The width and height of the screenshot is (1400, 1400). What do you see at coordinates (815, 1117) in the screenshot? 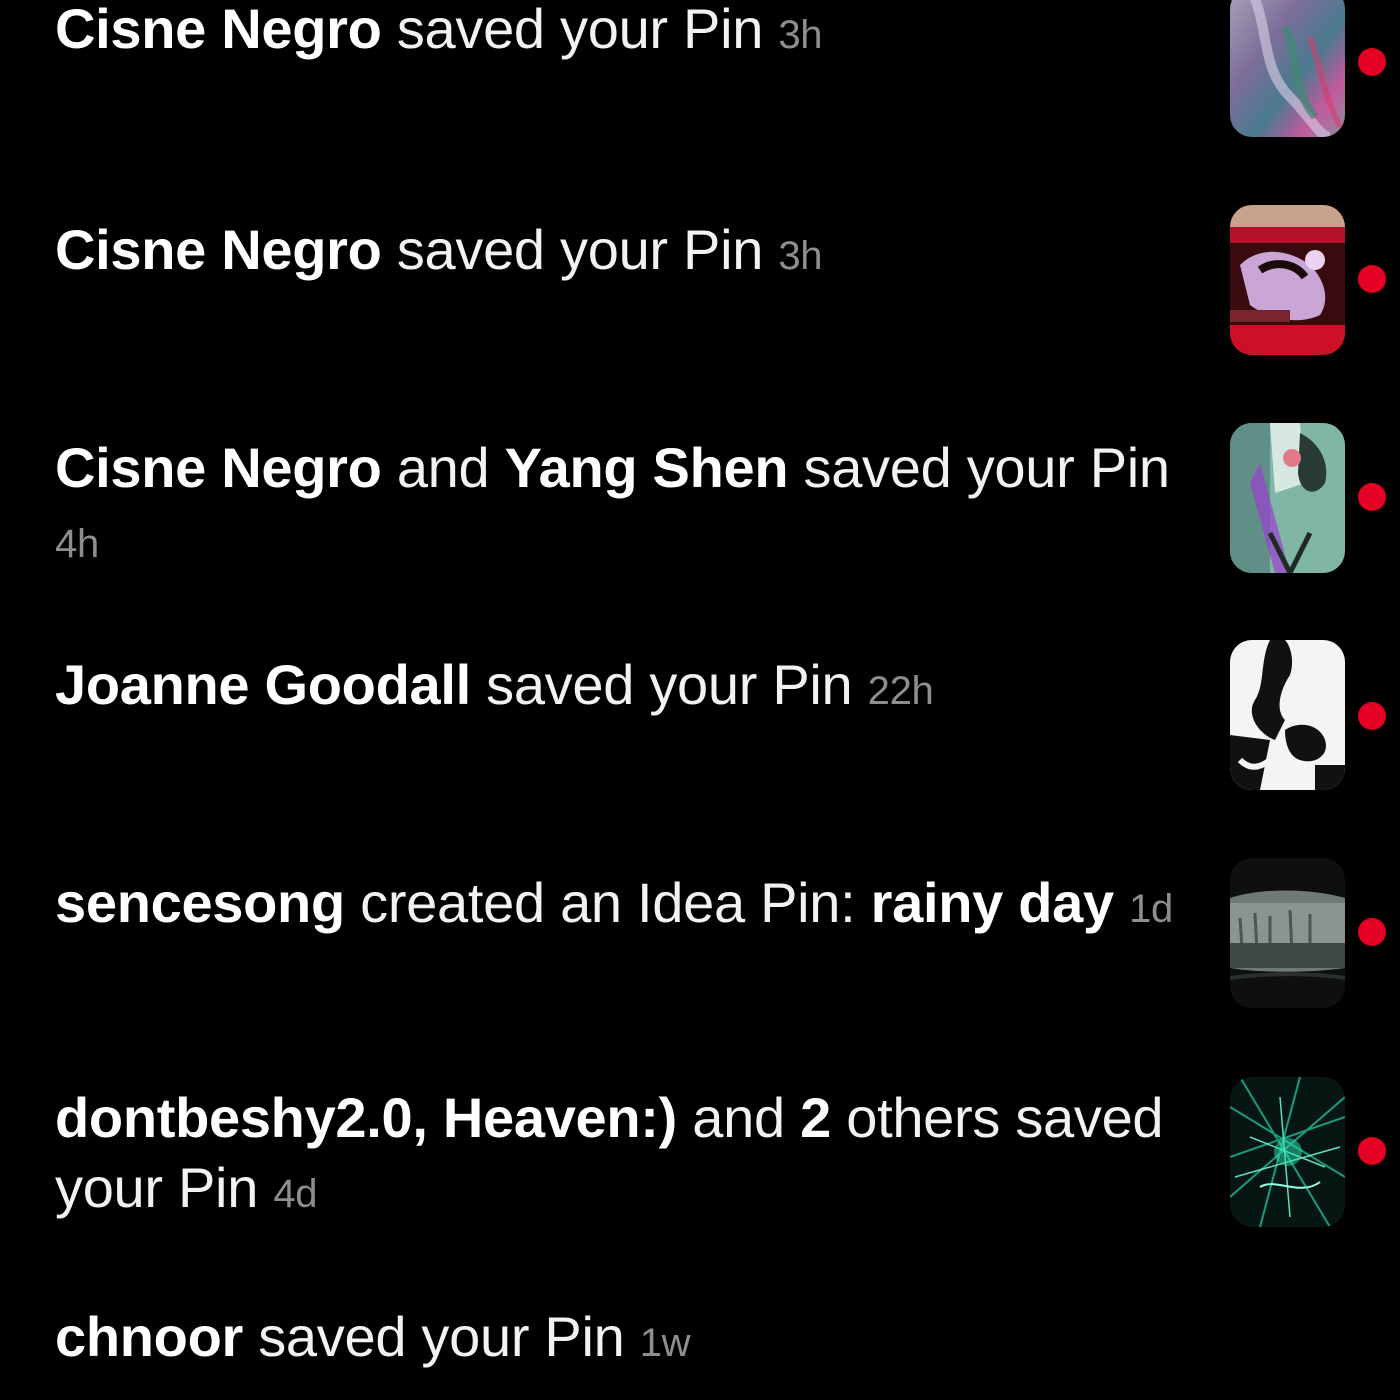
I see `others-count: 2` at bounding box center [815, 1117].